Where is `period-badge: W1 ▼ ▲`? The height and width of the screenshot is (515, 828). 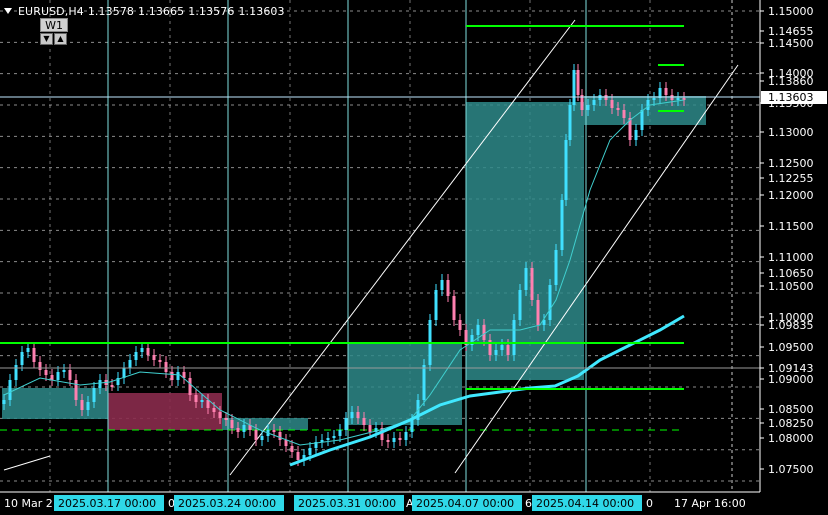
period-badge: W1 ▼ ▲ is located at coordinates (54, 32).